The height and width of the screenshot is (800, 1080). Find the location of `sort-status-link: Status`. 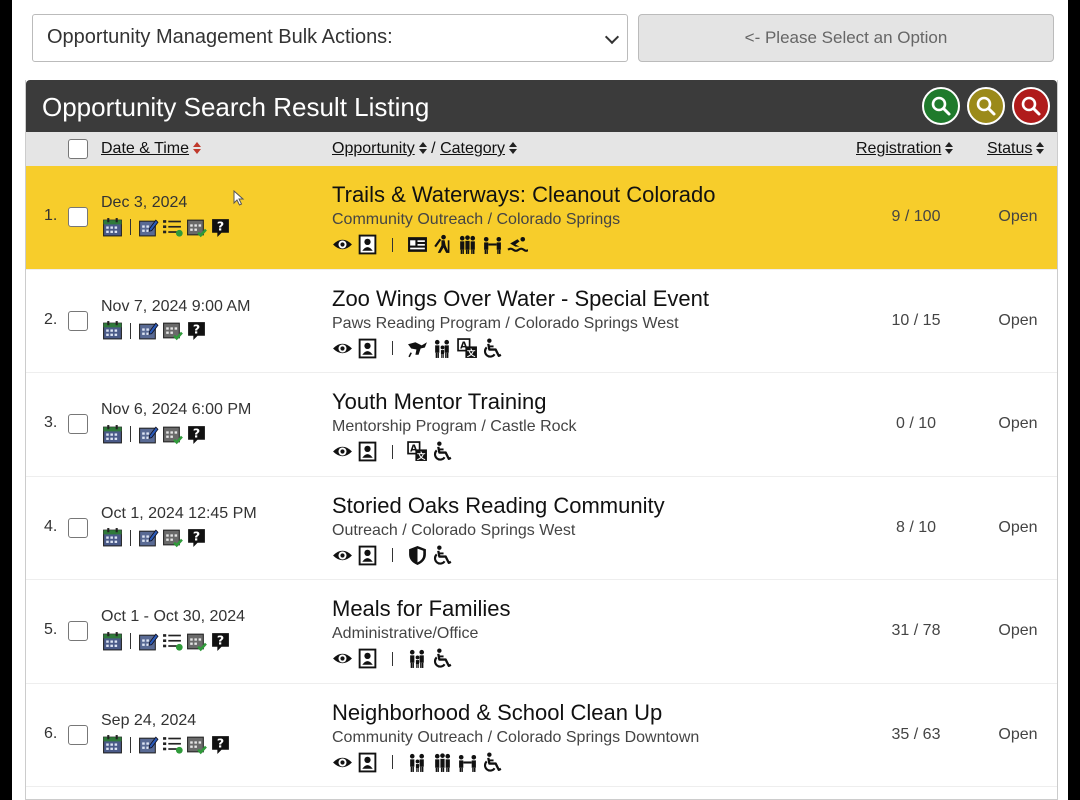

sort-status-link: Status is located at coordinates (1016, 149).